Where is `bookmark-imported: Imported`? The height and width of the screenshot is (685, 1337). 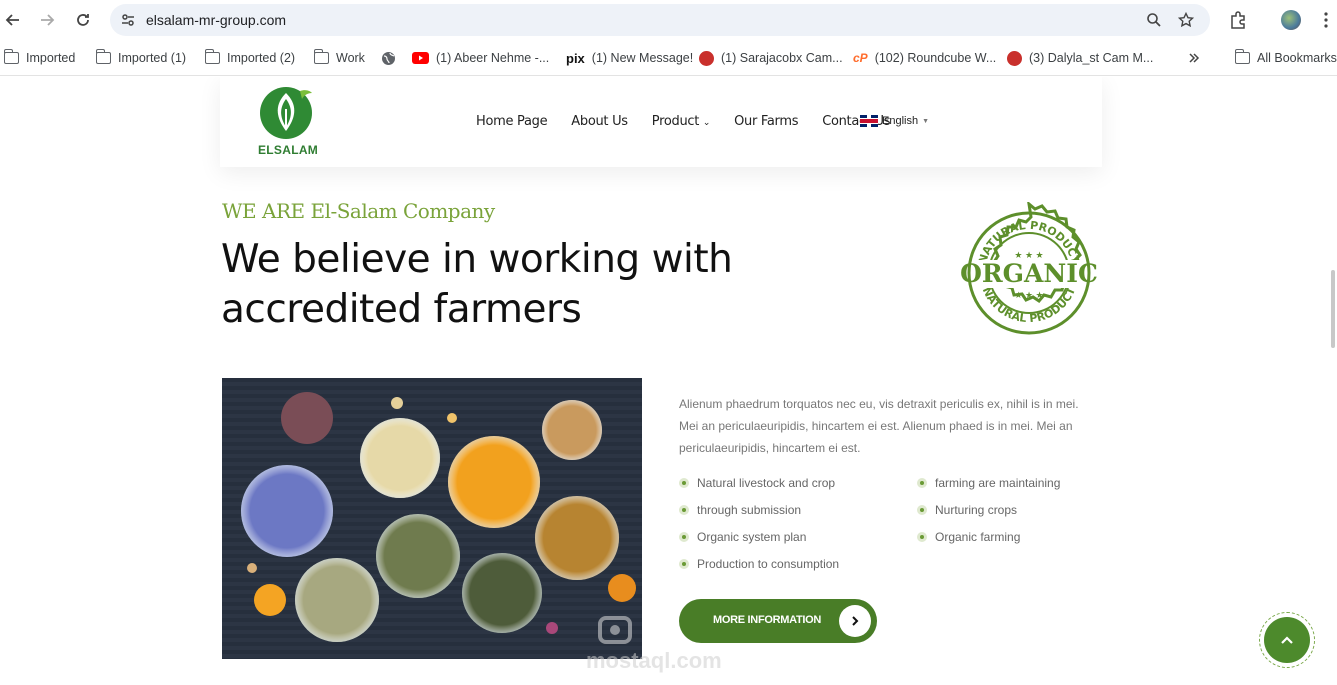
bookmark-imported: Imported is located at coordinates (39, 58).